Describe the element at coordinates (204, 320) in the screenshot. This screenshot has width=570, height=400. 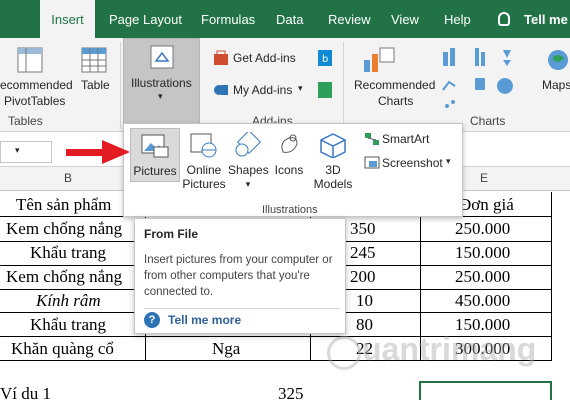
I see `tell-me-more-link: Tell me more` at that location.